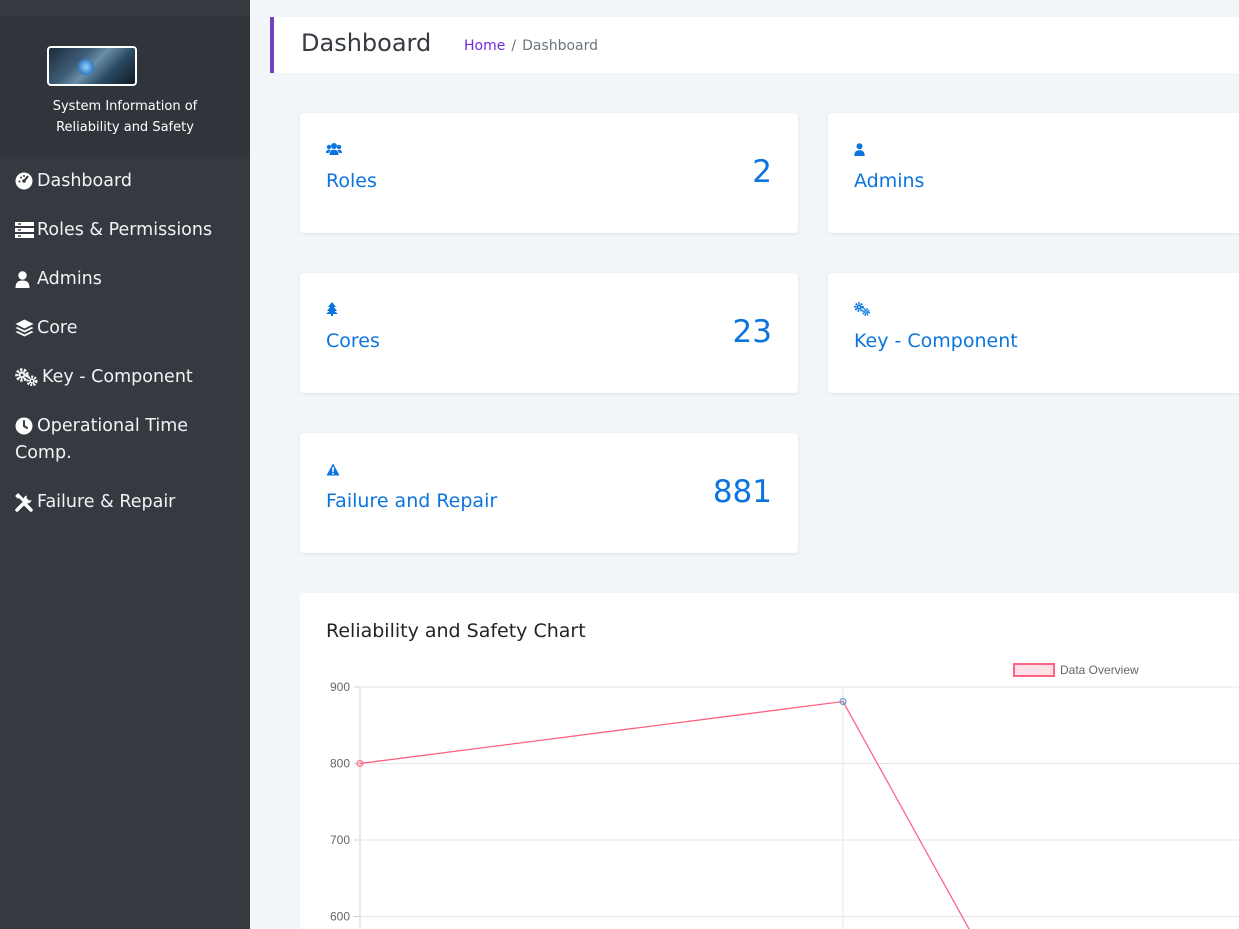 The width and height of the screenshot is (1239, 929). Describe the element at coordinates (334, 150) in the screenshot. I see `users-icon` at that location.